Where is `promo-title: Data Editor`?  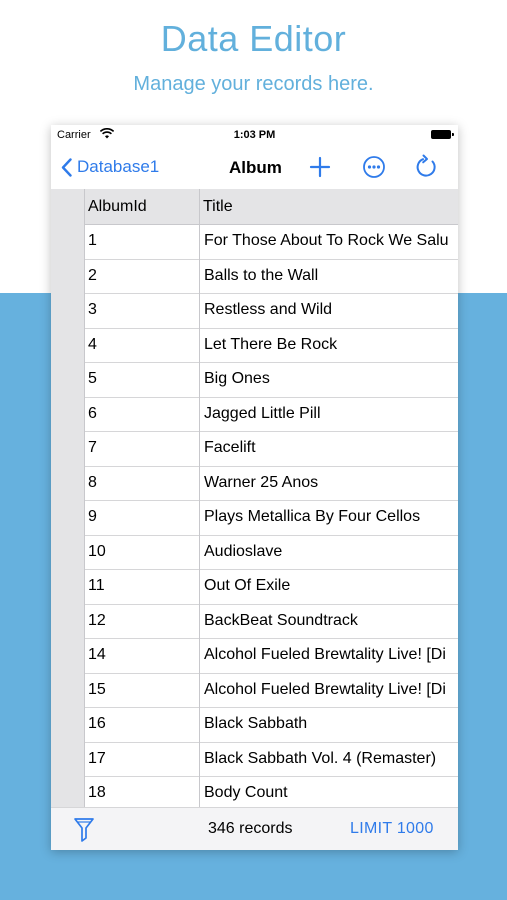
promo-title: Data Editor is located at coordinates (253, 38).